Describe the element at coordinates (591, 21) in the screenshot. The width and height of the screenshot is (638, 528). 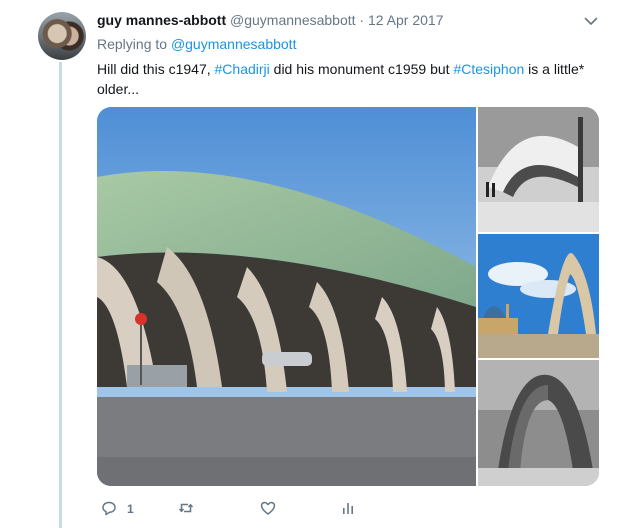
I see `chevron-down-icon` at that location.